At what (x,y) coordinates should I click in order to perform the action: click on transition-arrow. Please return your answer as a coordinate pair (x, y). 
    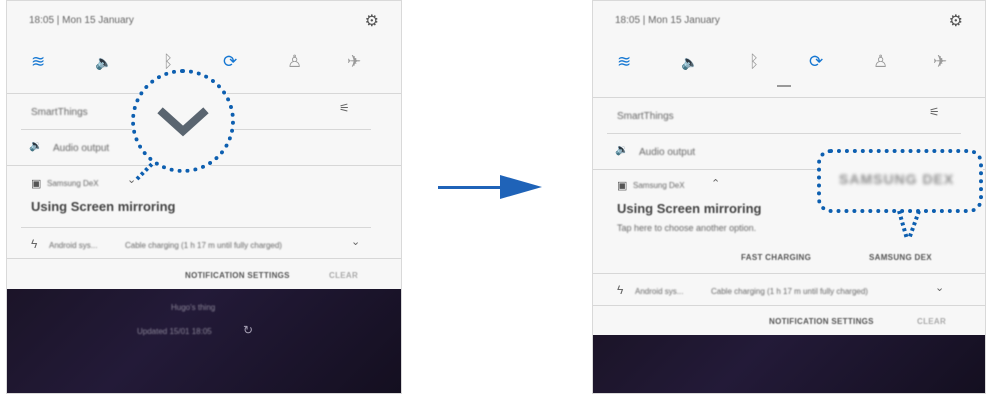
    Looking at the image, I should click on (471, 187).